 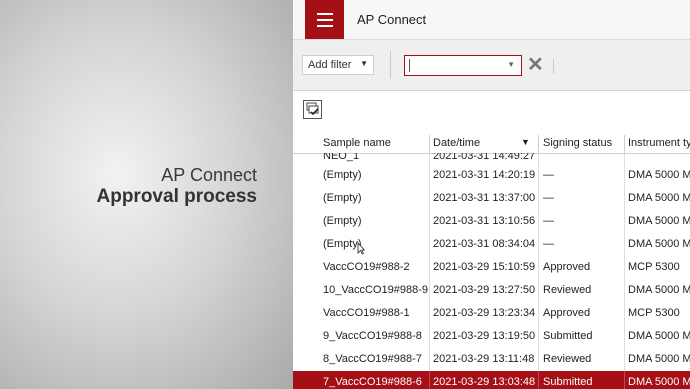 I want to click on cell-instrument: MCP 5300, so click(x=654, y=267).